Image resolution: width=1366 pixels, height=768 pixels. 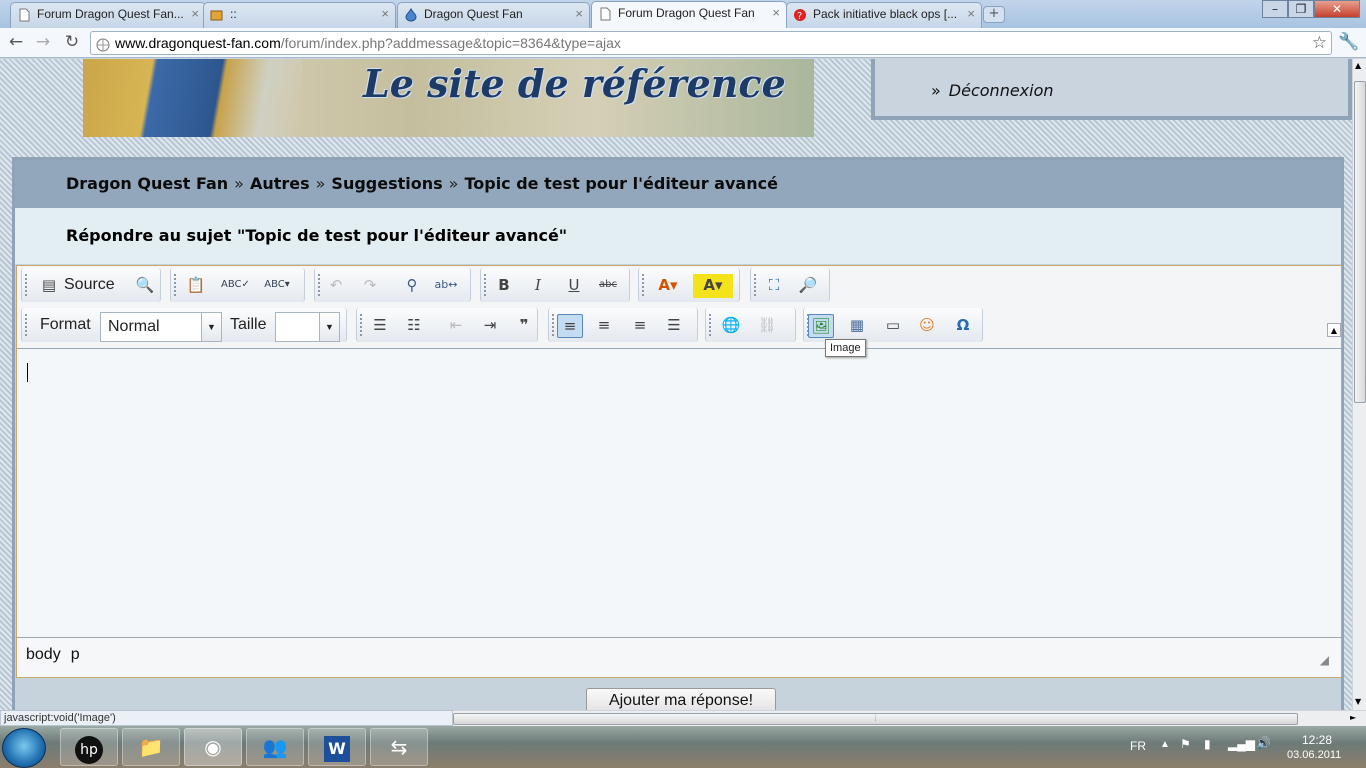 I want to click on horizontal-scrollbar: ⦙ ►, so click(x=909, y=718).